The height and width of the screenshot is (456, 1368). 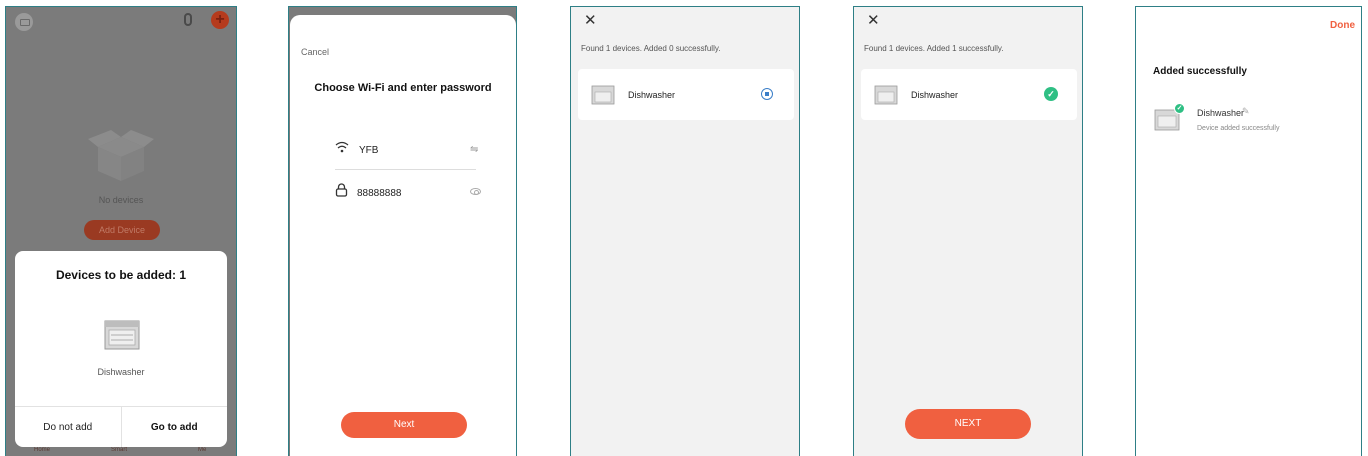 I want to click on list-item: Dishwasher, so click(x=686, y=94).